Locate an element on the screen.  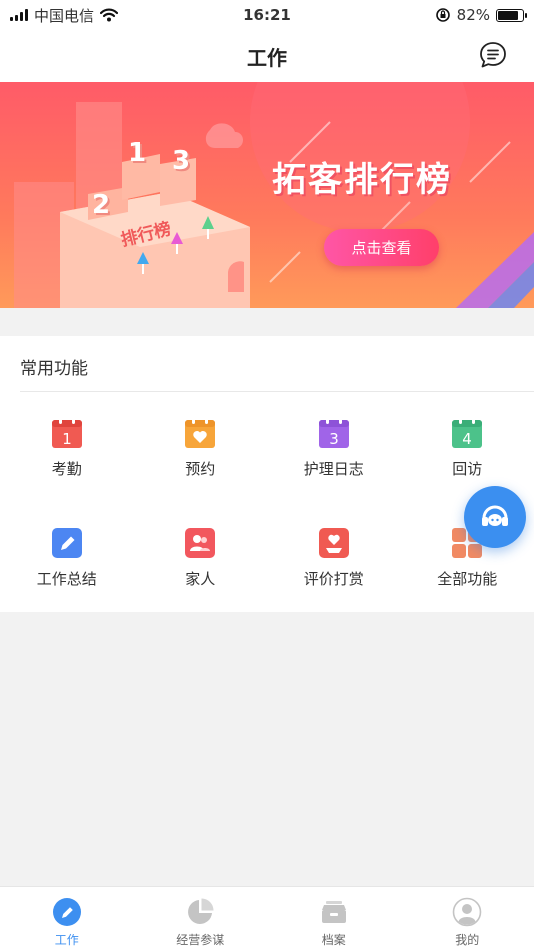
feature-family: 家人 is located at coordinates (201, 581).